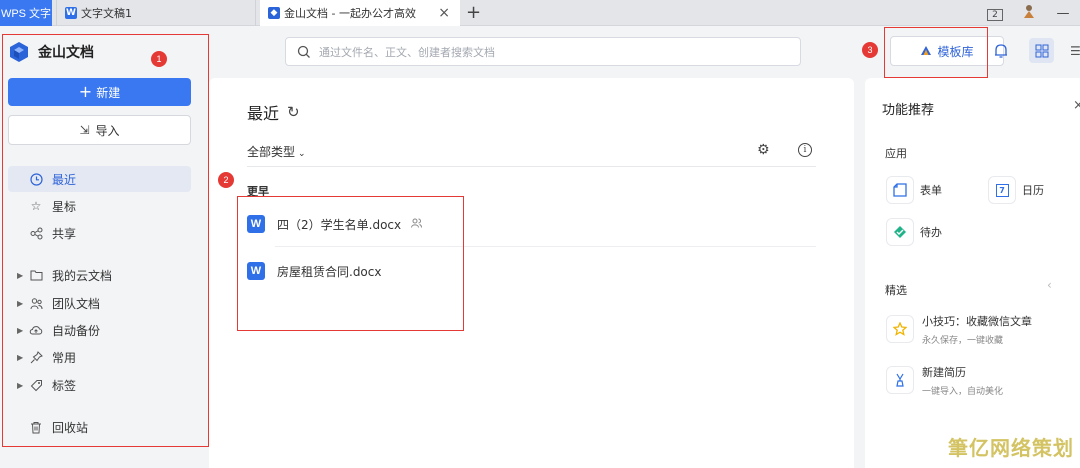 This screenshot has height=468, width=1080. Describe the element at coordinates (962, 380) in the screenshot. I see `pick-text: 新建简历 一键导入，自动美化` at that location.